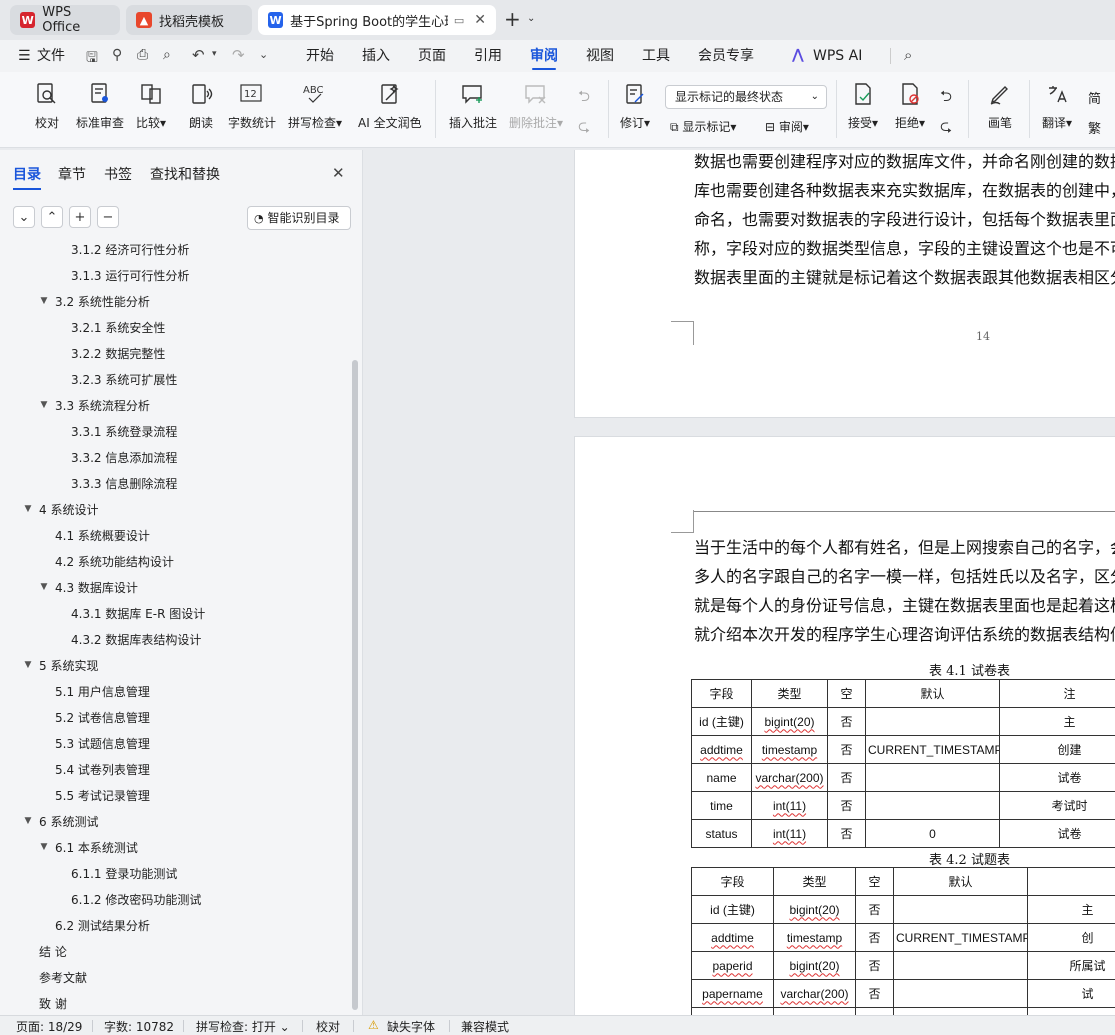 This screenshot has width=1115, height=1035. Describe the element at coordinates (656, 56) in the screenshot. I see `menu-tools: 工具` at that location.